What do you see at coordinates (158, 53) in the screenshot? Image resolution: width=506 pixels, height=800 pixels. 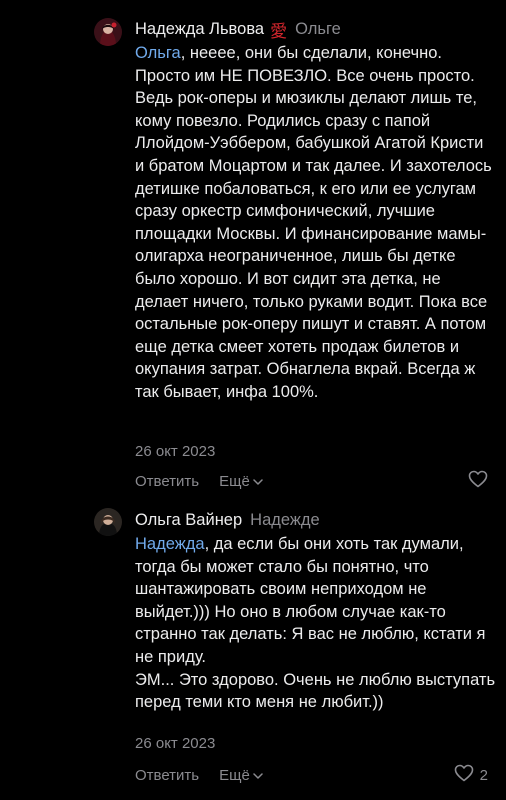 I see `mention-link: Ольга` at bounding box center [158, 53].